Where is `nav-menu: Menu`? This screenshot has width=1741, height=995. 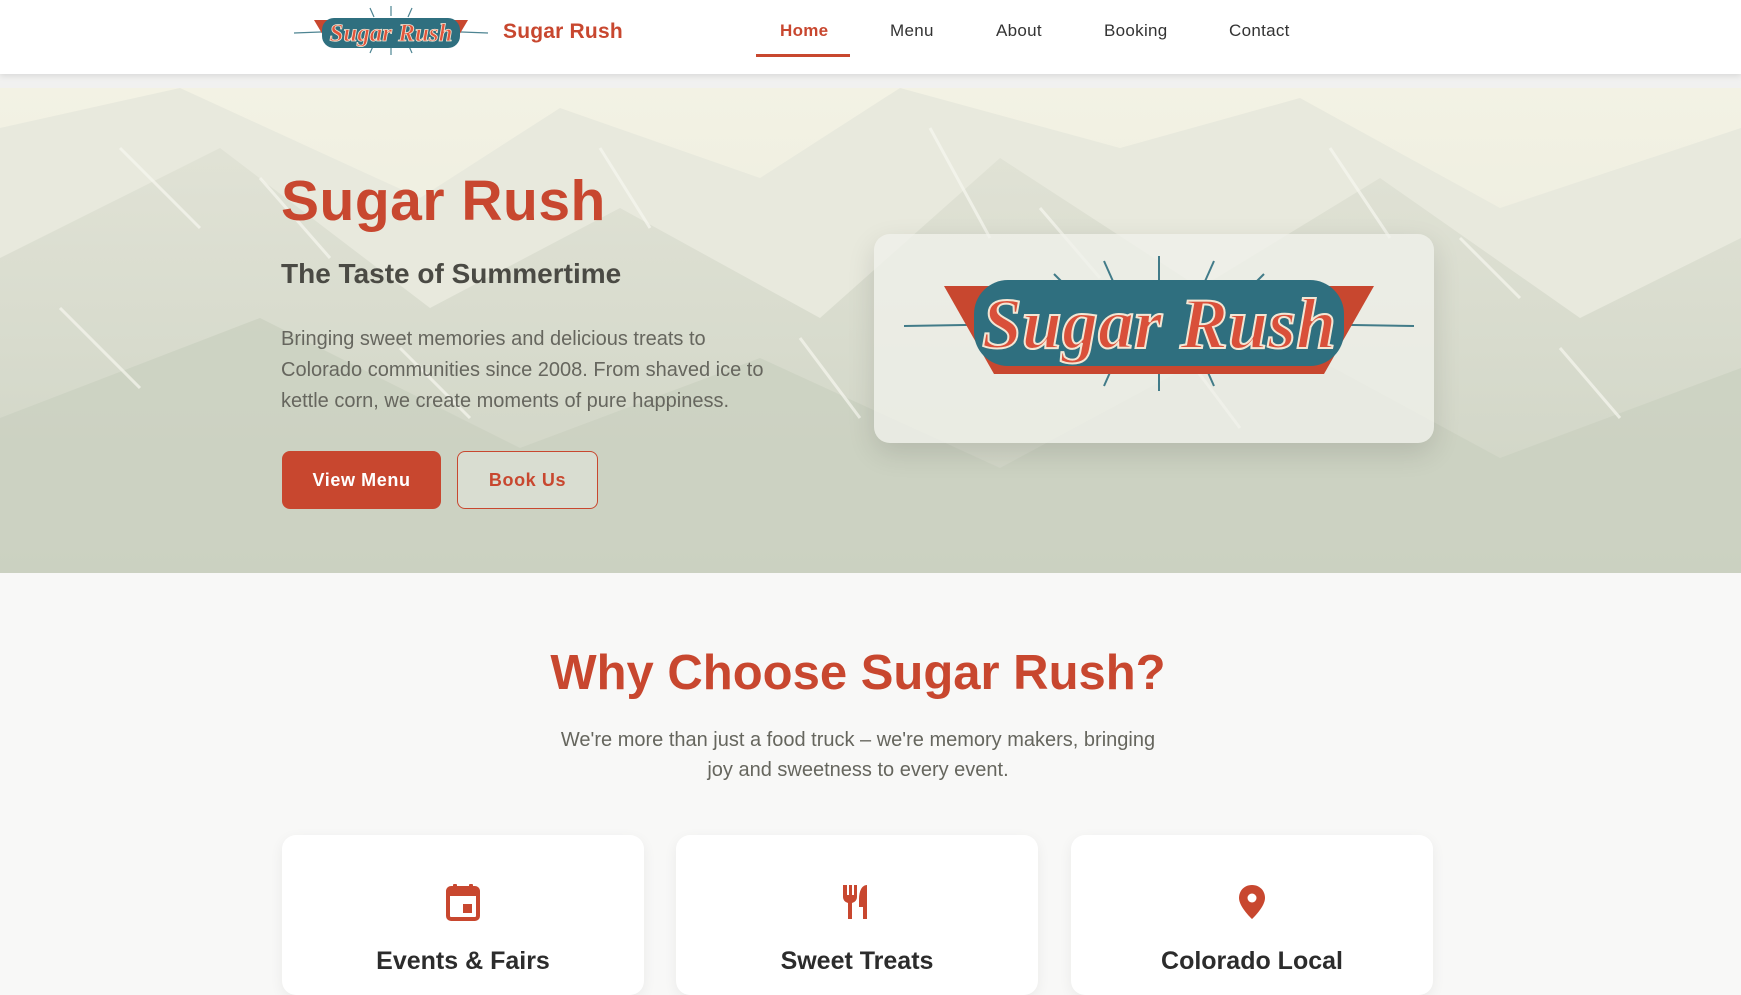
nav-menu: Menu is located at coordinates (912, 39).